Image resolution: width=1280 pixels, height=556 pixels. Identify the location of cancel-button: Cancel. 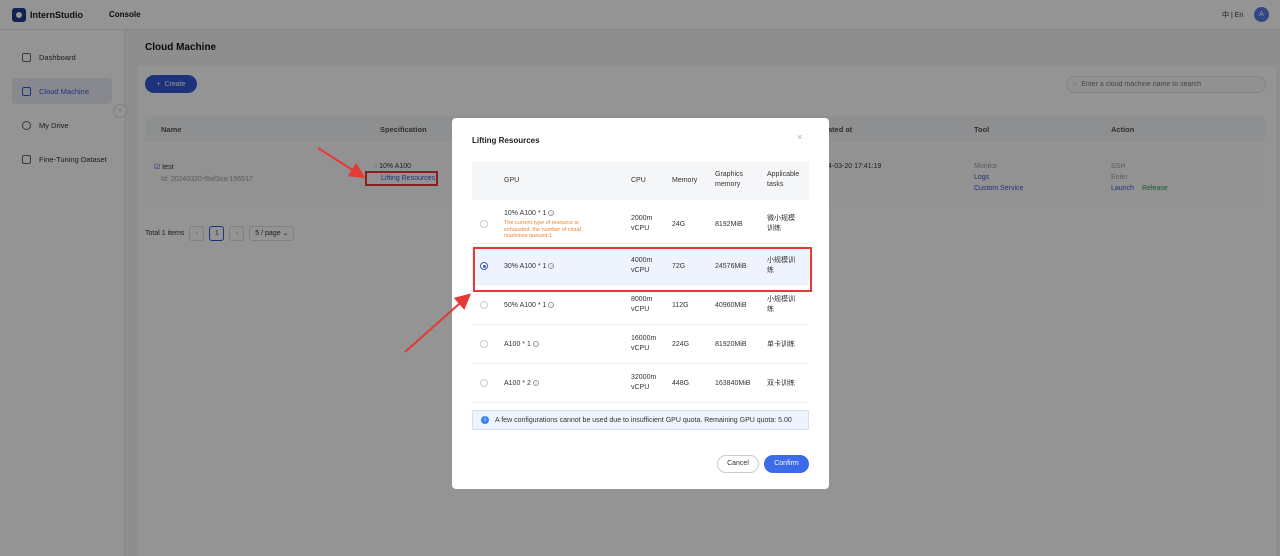
(738, 464).